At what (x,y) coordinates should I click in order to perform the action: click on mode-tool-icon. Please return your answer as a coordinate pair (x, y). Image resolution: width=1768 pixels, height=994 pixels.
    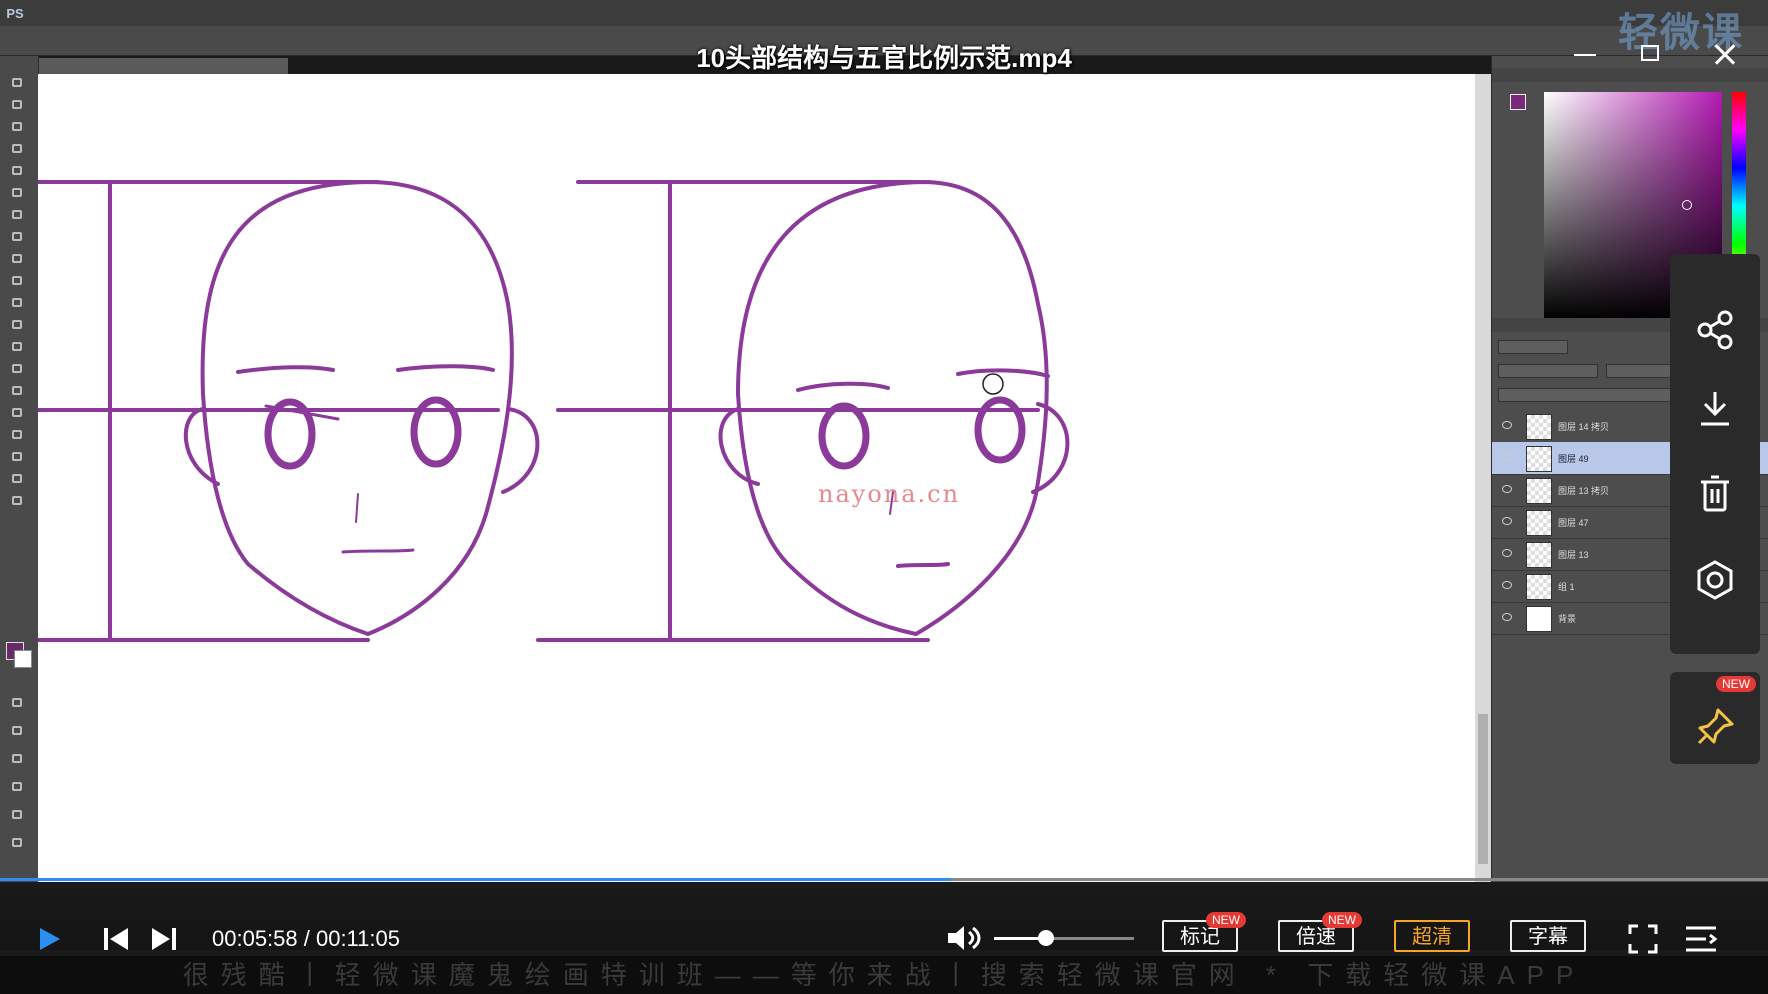
    Looking at the image, I should click on (18, 703).